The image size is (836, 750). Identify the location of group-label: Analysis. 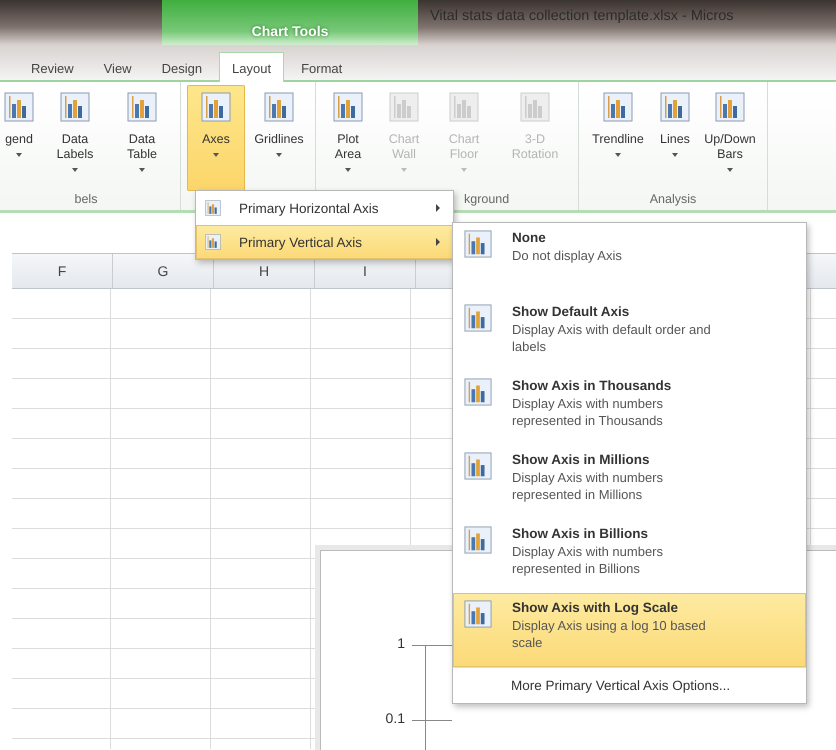
(673, 199).